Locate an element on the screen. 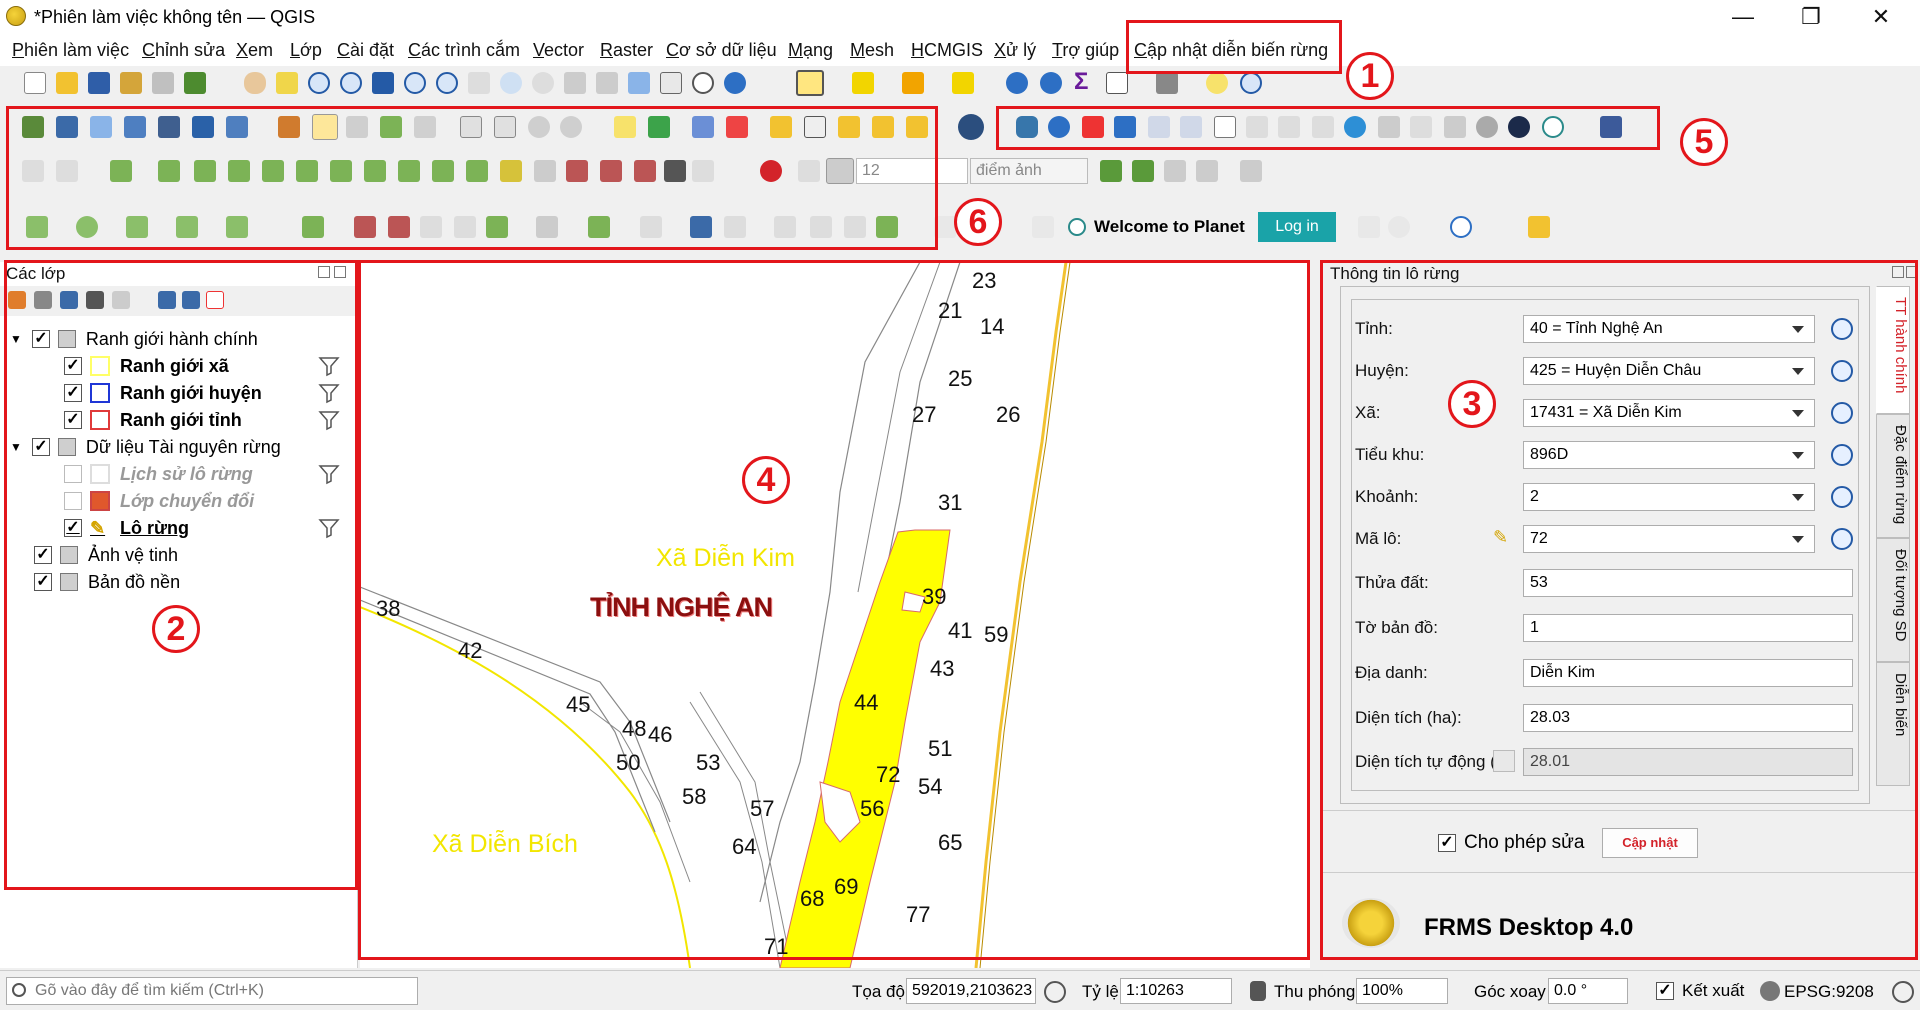  vertex-tool-icon is located at coordinates (425, 127).